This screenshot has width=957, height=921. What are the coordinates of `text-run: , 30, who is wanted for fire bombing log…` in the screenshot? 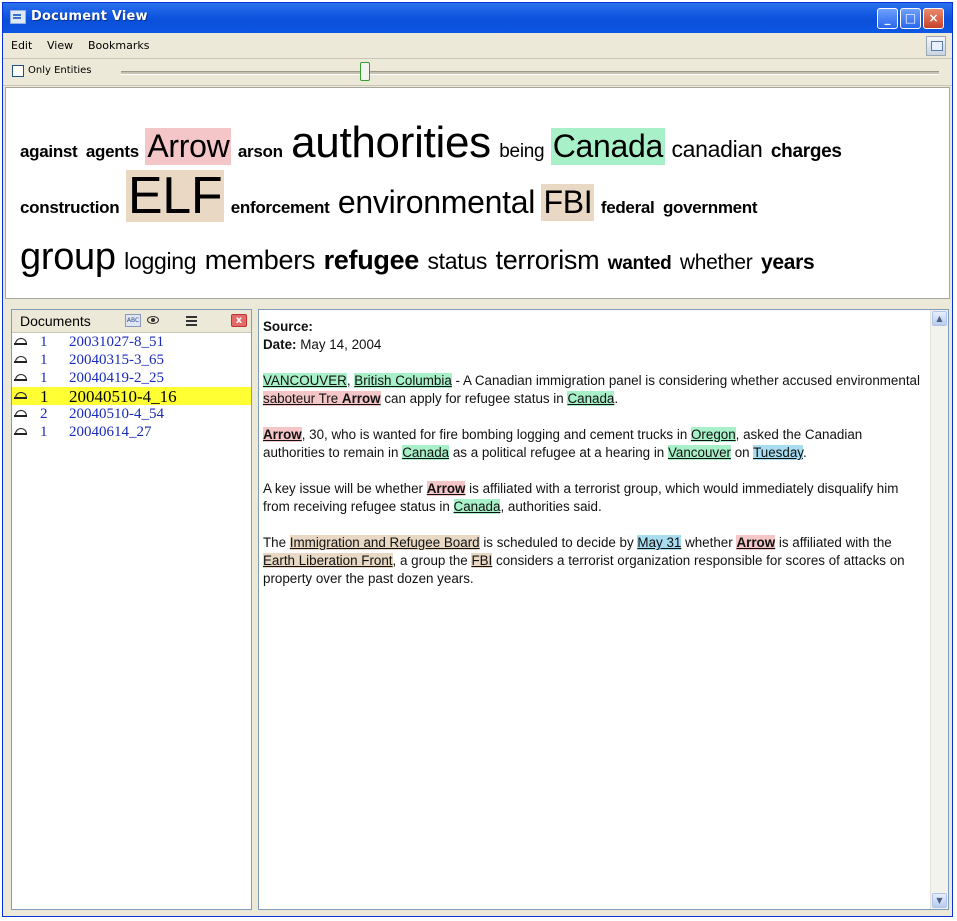 It's located at (496, 434).